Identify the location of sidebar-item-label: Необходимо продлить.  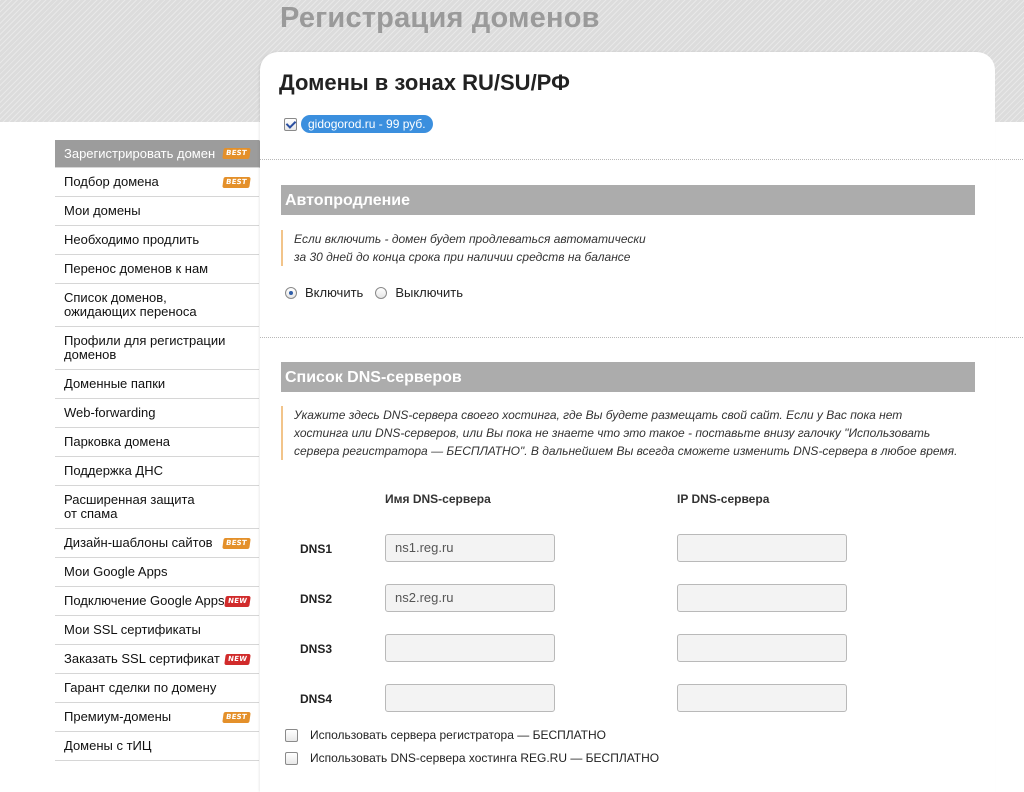
(132, 239).